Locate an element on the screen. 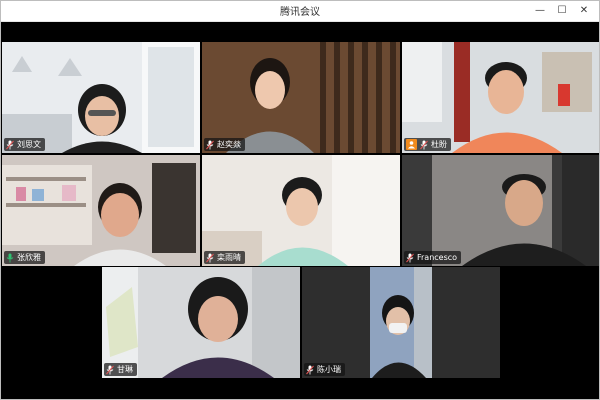 The image size is (600, 400). video-tile: 赵奕燚 is located at coordinates (301, 97).